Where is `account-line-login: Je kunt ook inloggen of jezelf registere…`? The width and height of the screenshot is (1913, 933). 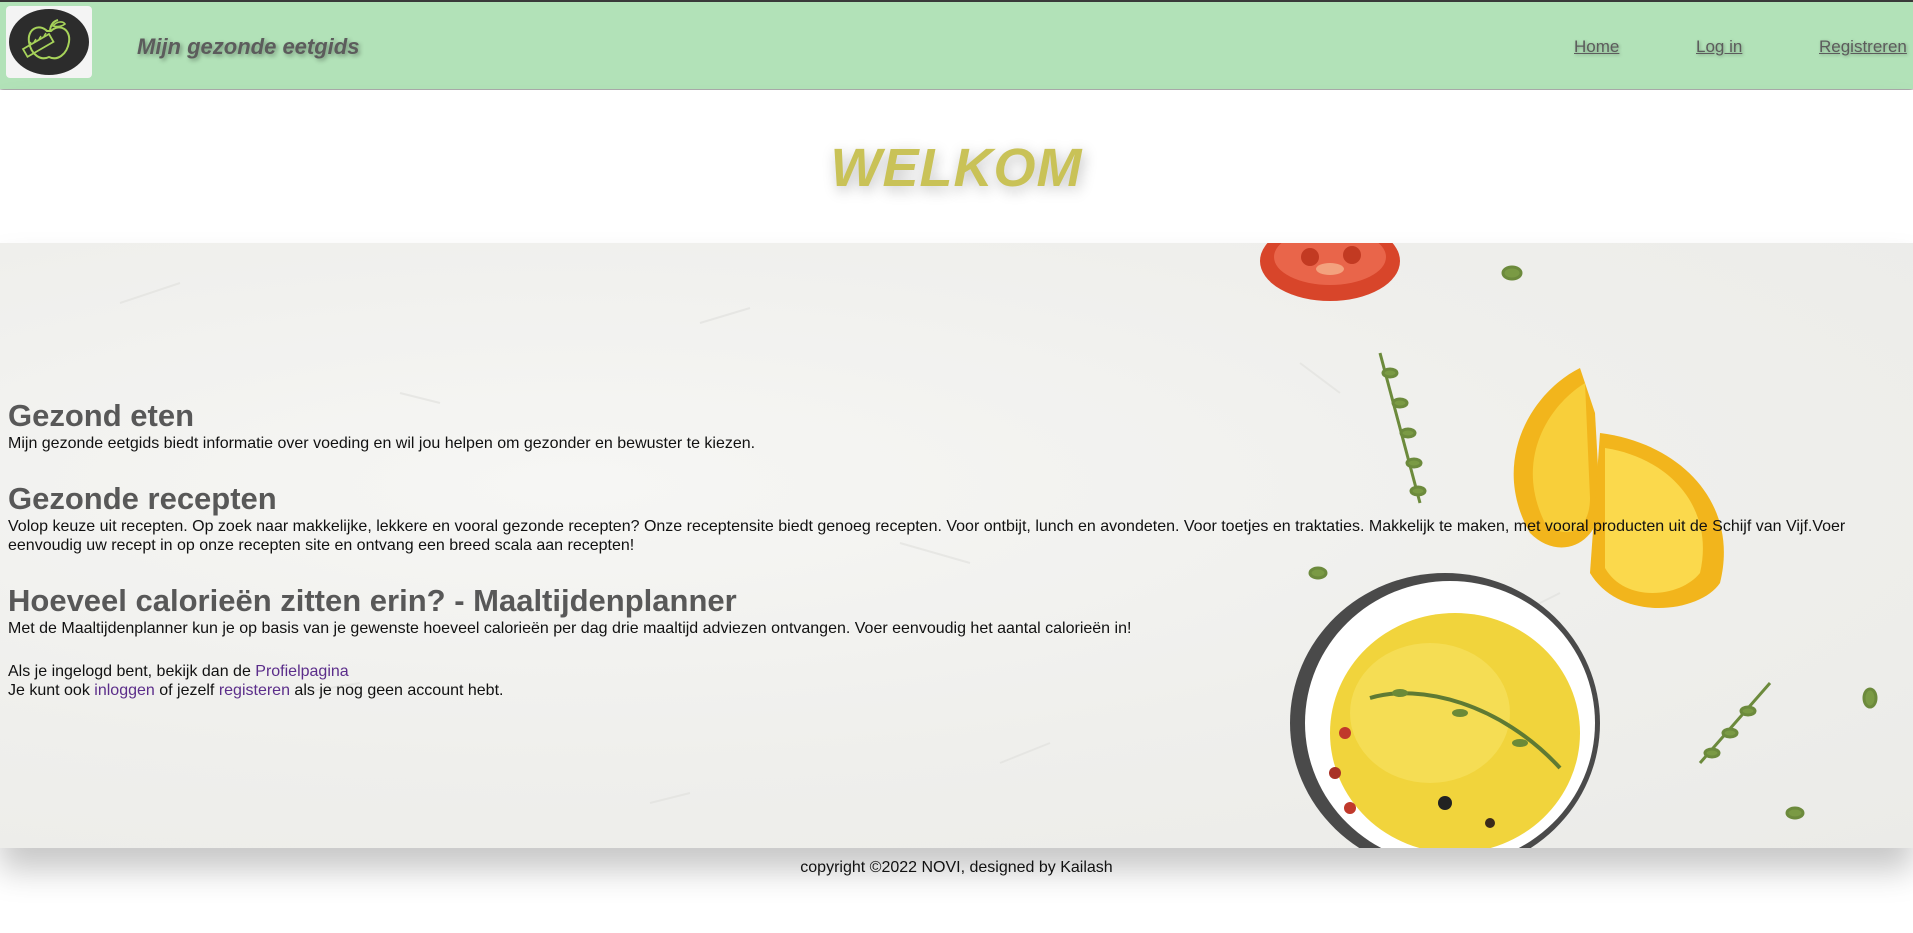 account-line-login: Je kunt ook inloggen of jezelf registere… is located at coordinates (953, 690).